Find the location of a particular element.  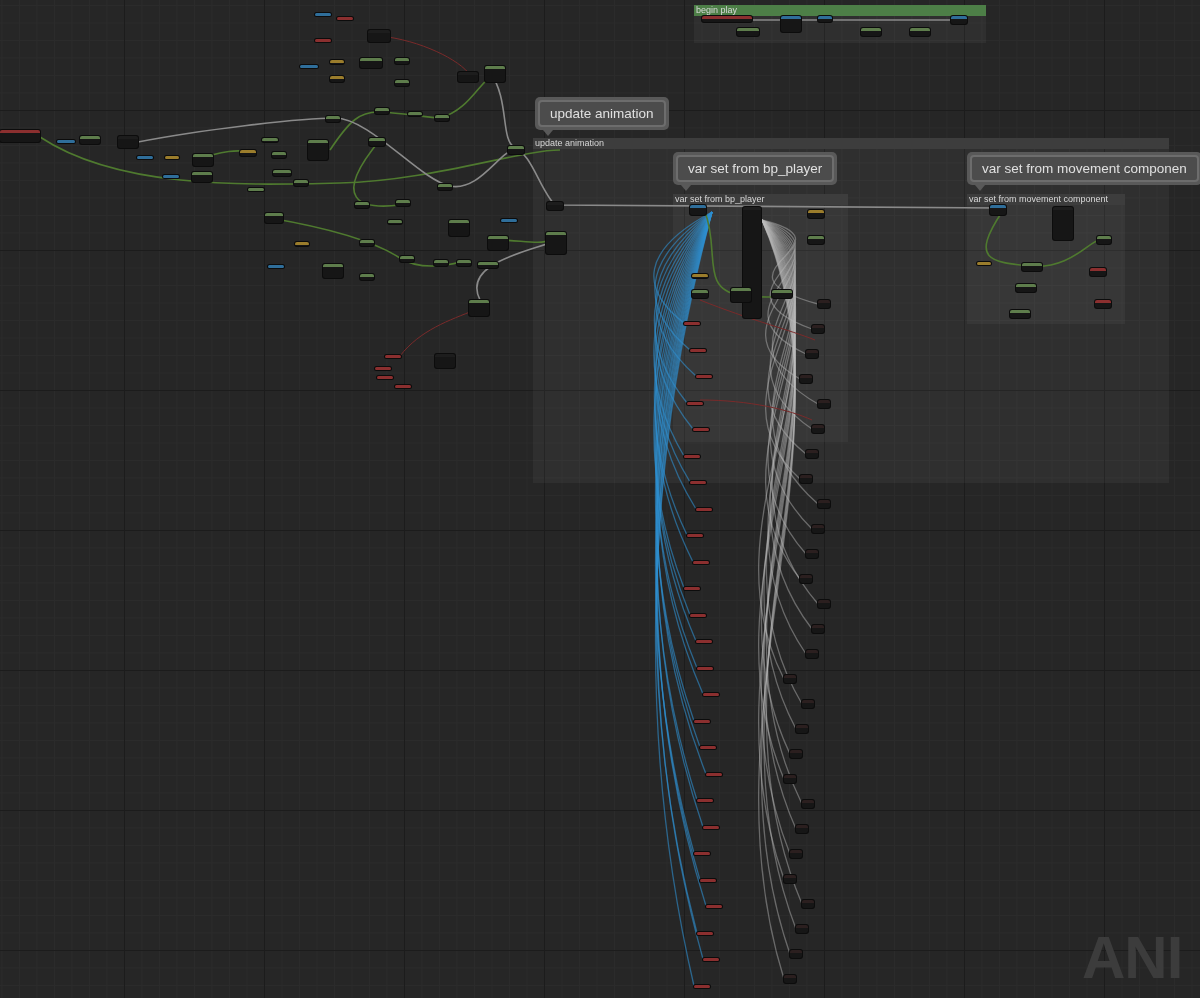

comment-header: begin play is located at coordinates (840, 10).